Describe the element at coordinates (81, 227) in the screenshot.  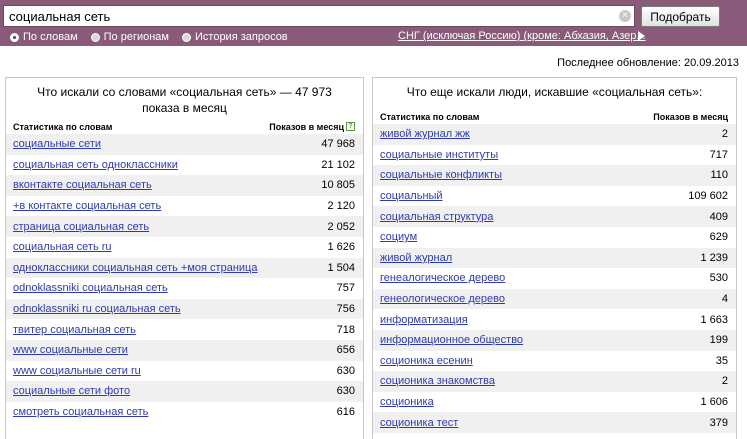
I see `keyword-link: страница социальная сеть` at that location.